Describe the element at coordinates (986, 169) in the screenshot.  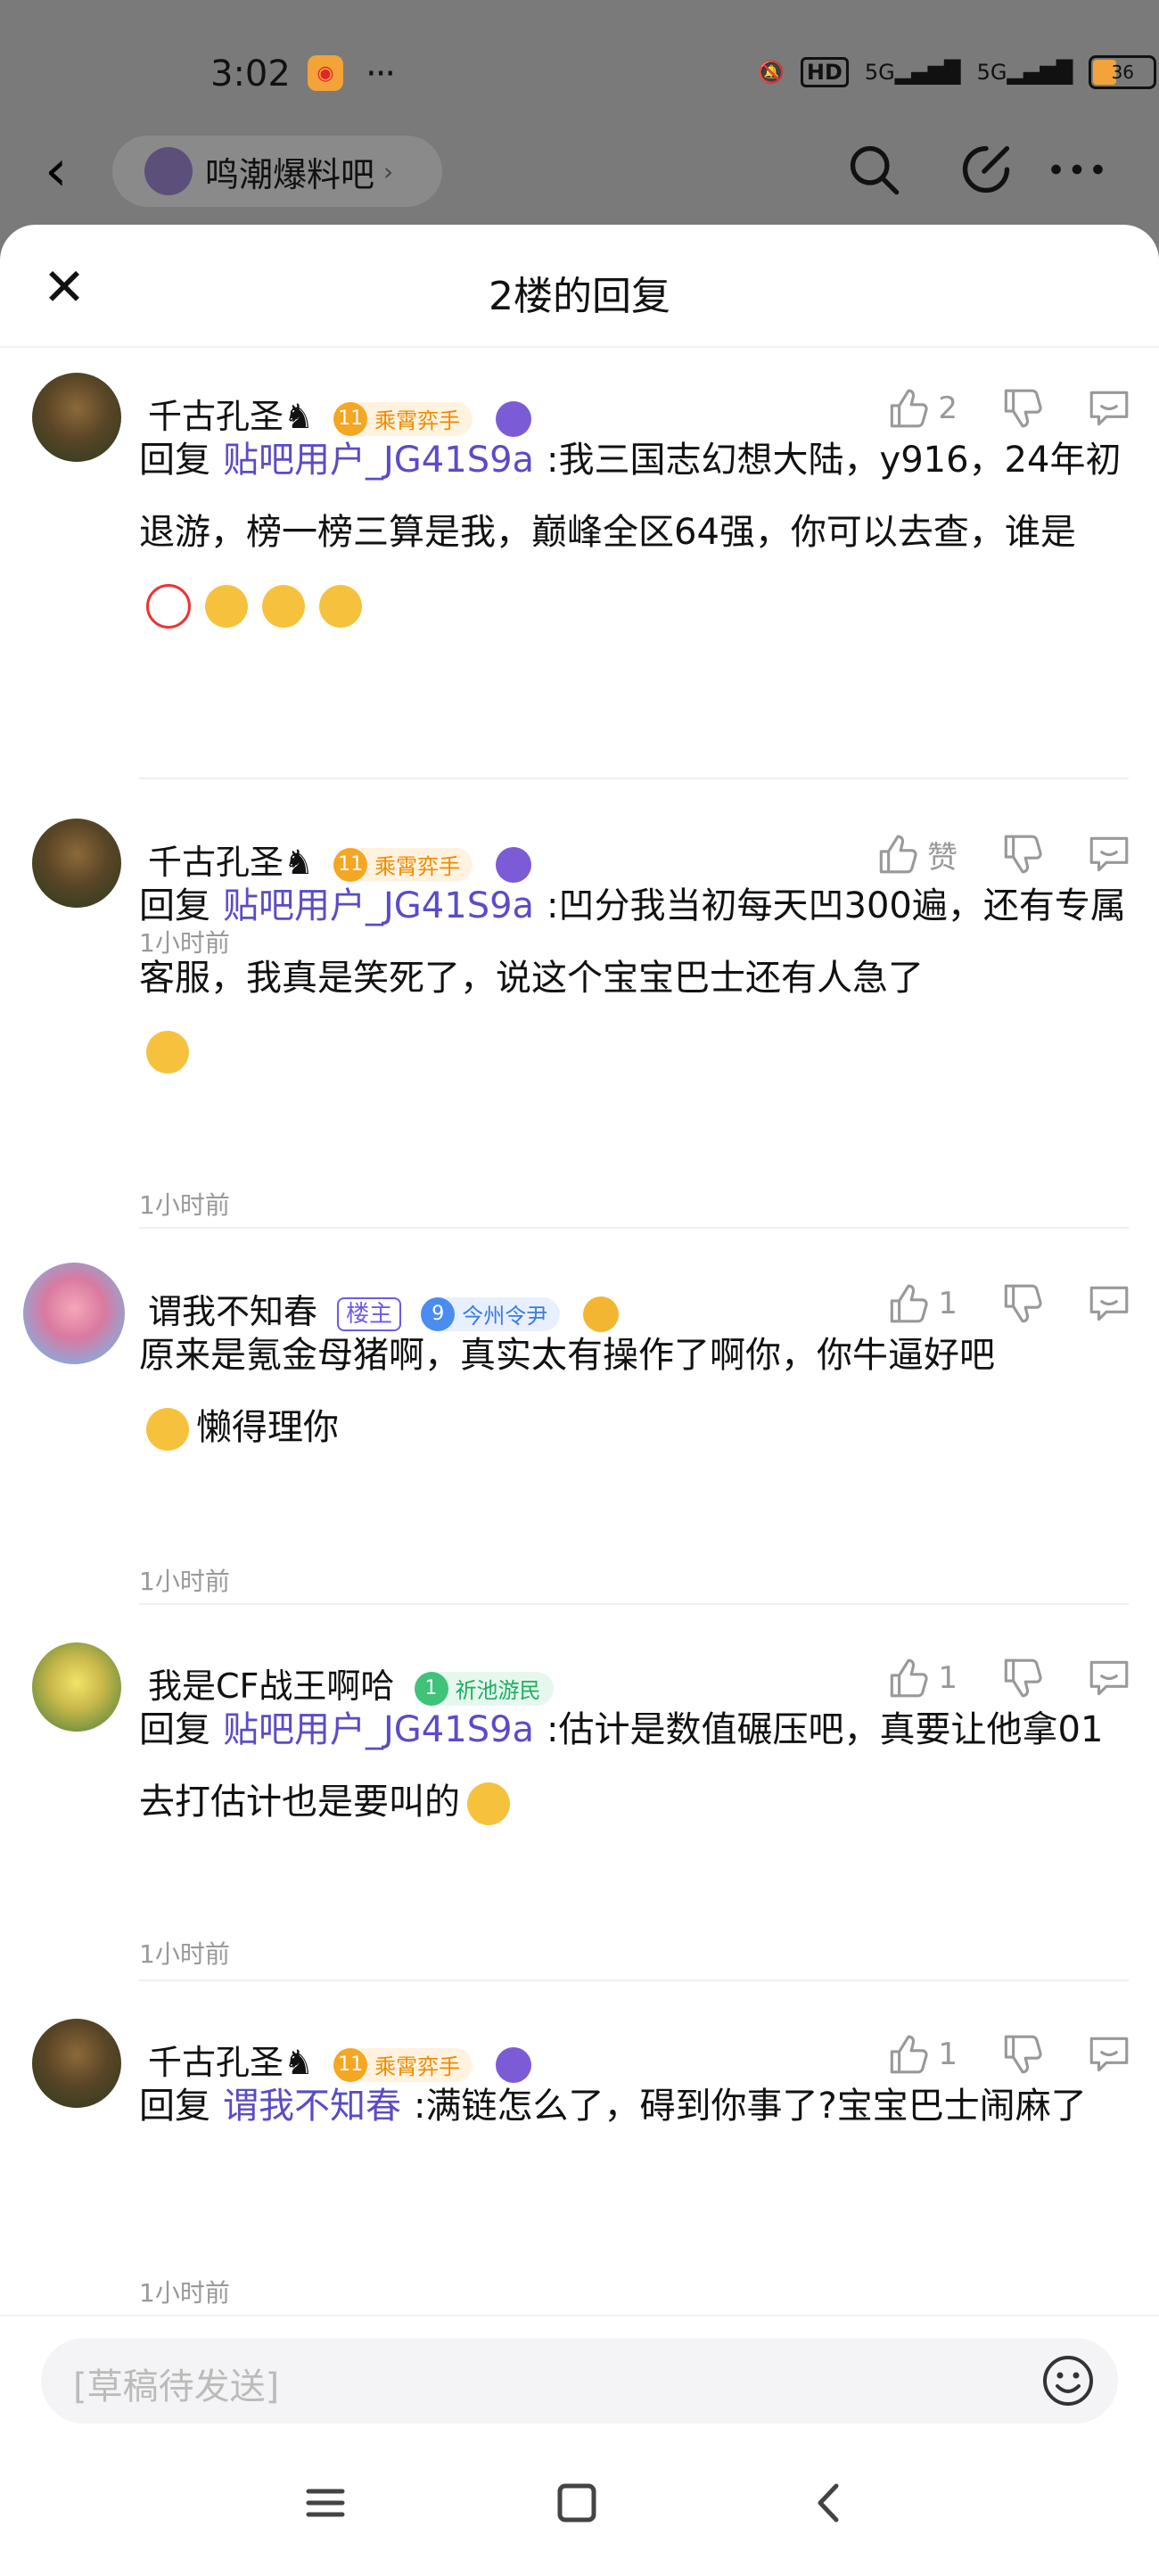
I see `edit-icon` at that location.